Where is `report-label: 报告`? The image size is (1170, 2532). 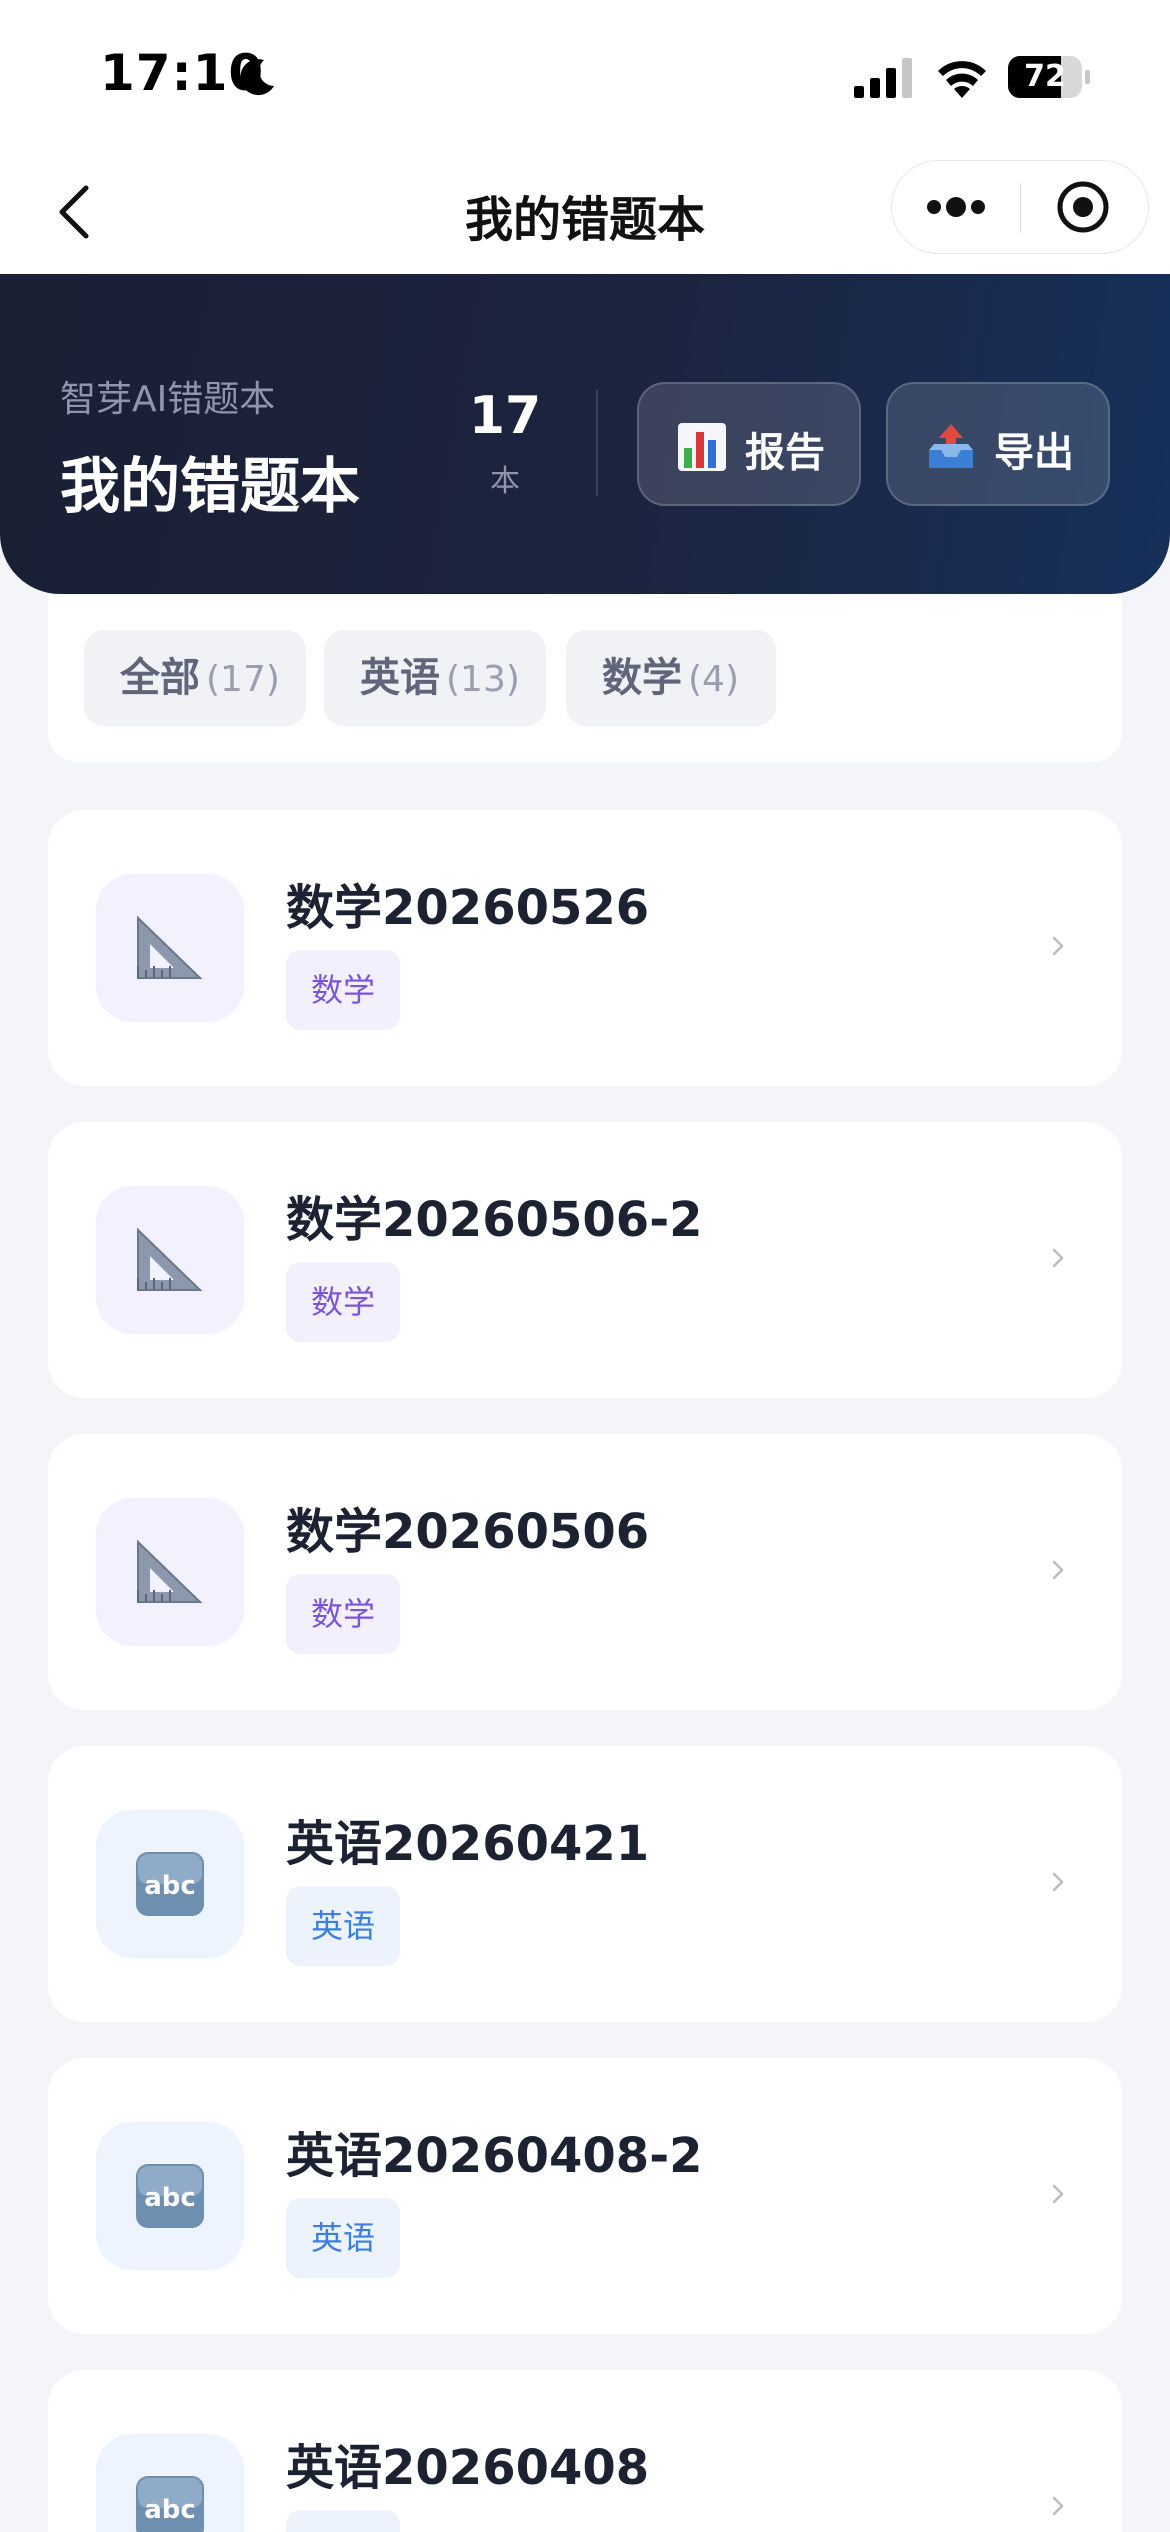
report-label: 报告 is located at coordinates (785, 453).